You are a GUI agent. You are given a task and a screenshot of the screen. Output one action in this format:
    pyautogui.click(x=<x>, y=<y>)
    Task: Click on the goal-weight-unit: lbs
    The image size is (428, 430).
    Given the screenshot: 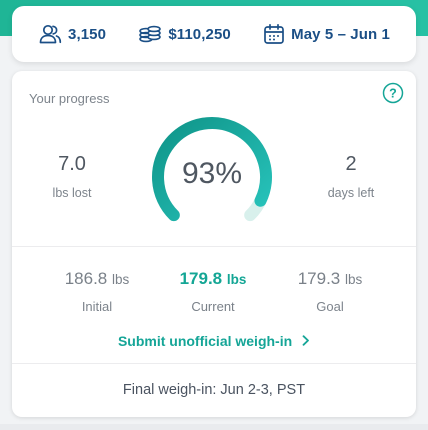 What is the action you would take?
    pyautogui.click(x=354, y=279)
    